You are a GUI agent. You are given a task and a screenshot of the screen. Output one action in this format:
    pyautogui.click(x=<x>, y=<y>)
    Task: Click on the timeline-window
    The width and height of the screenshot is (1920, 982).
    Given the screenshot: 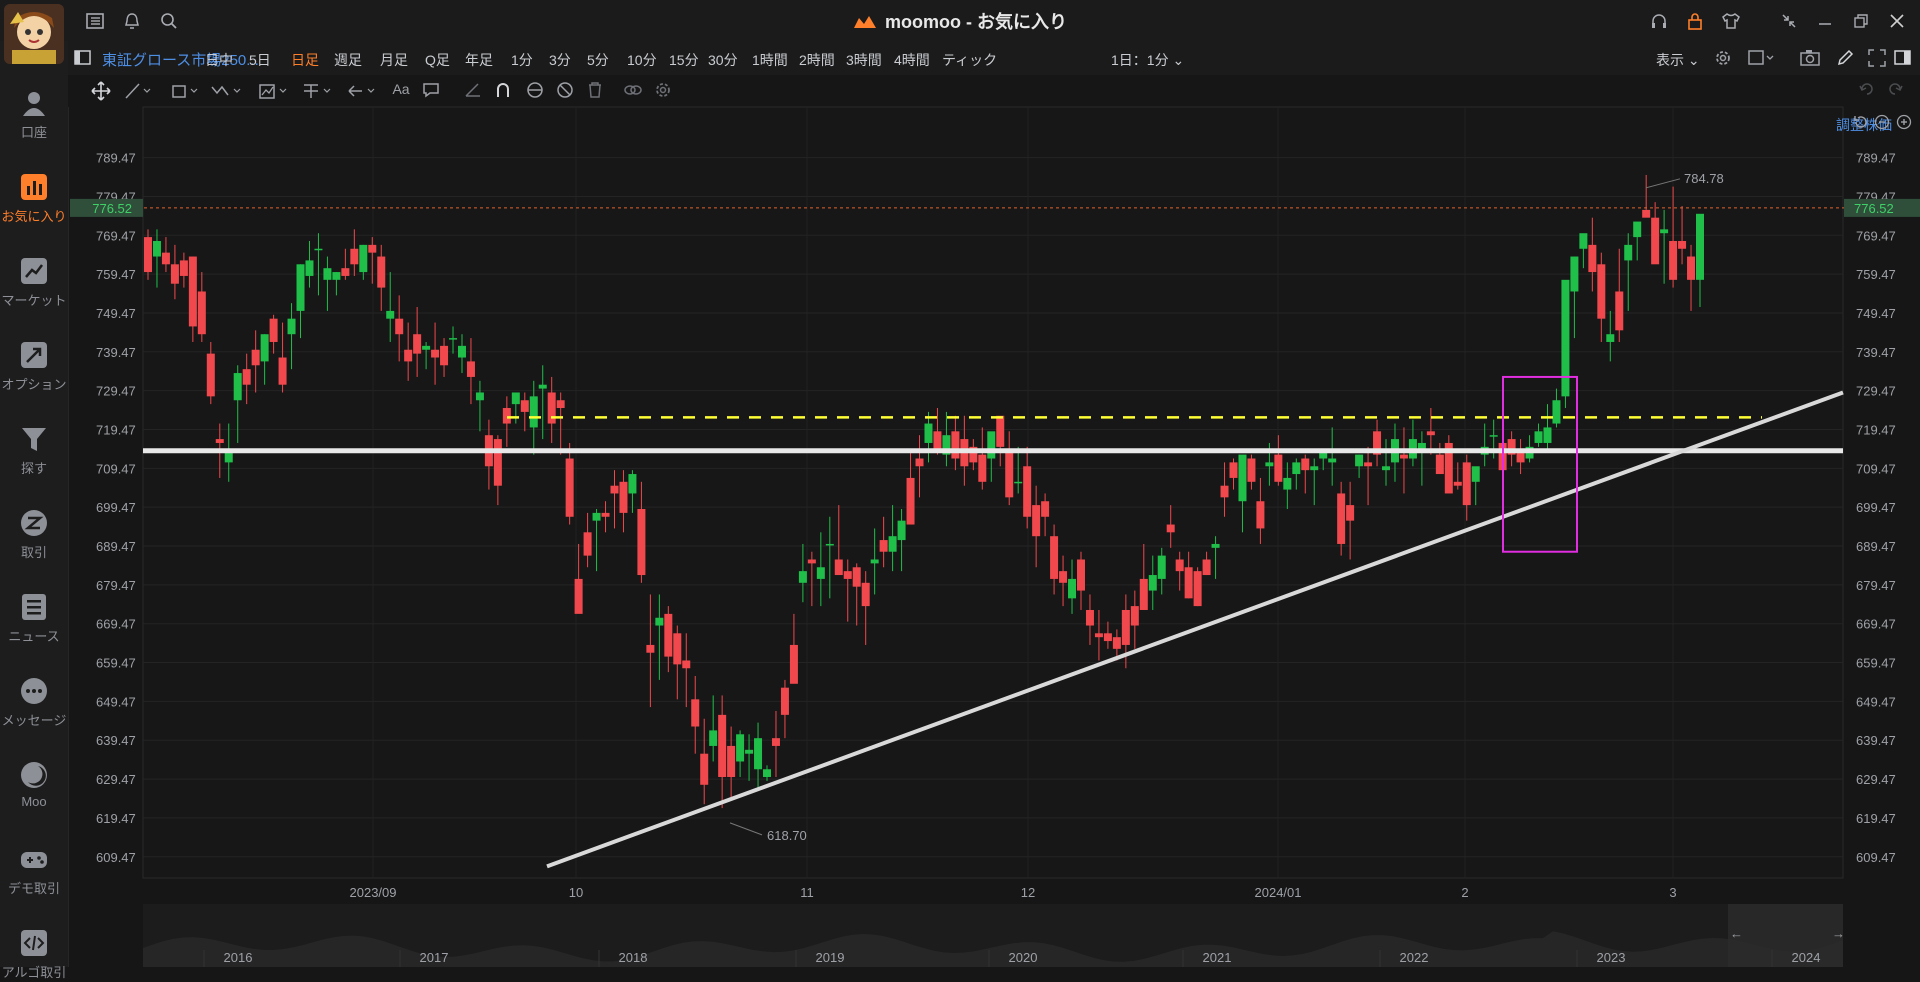 What is the action you would take?
    pyautogui.click(x=1785, y=935)
    